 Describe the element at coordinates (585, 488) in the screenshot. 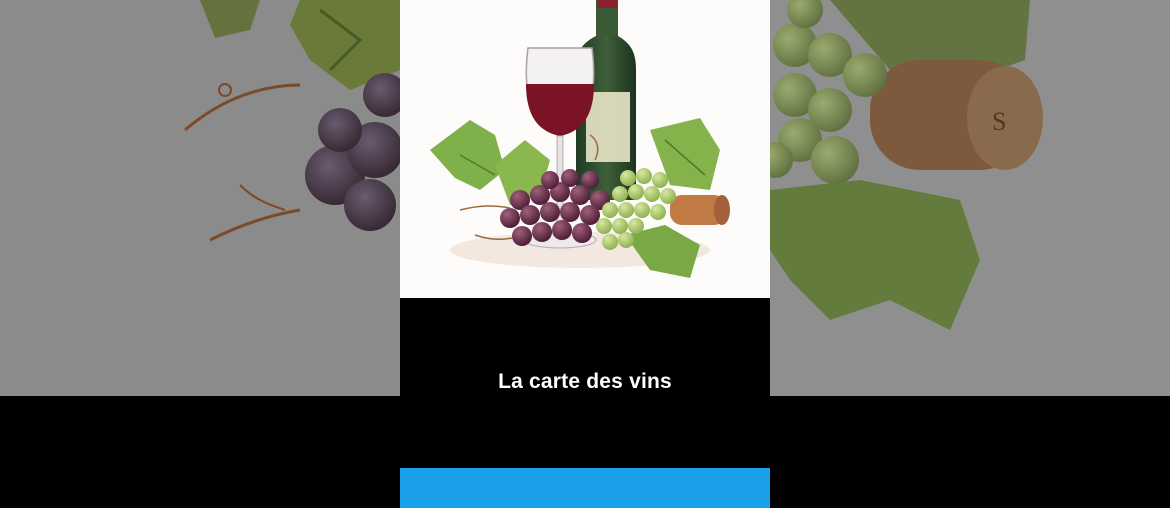

I see `accent-bar` at that location.